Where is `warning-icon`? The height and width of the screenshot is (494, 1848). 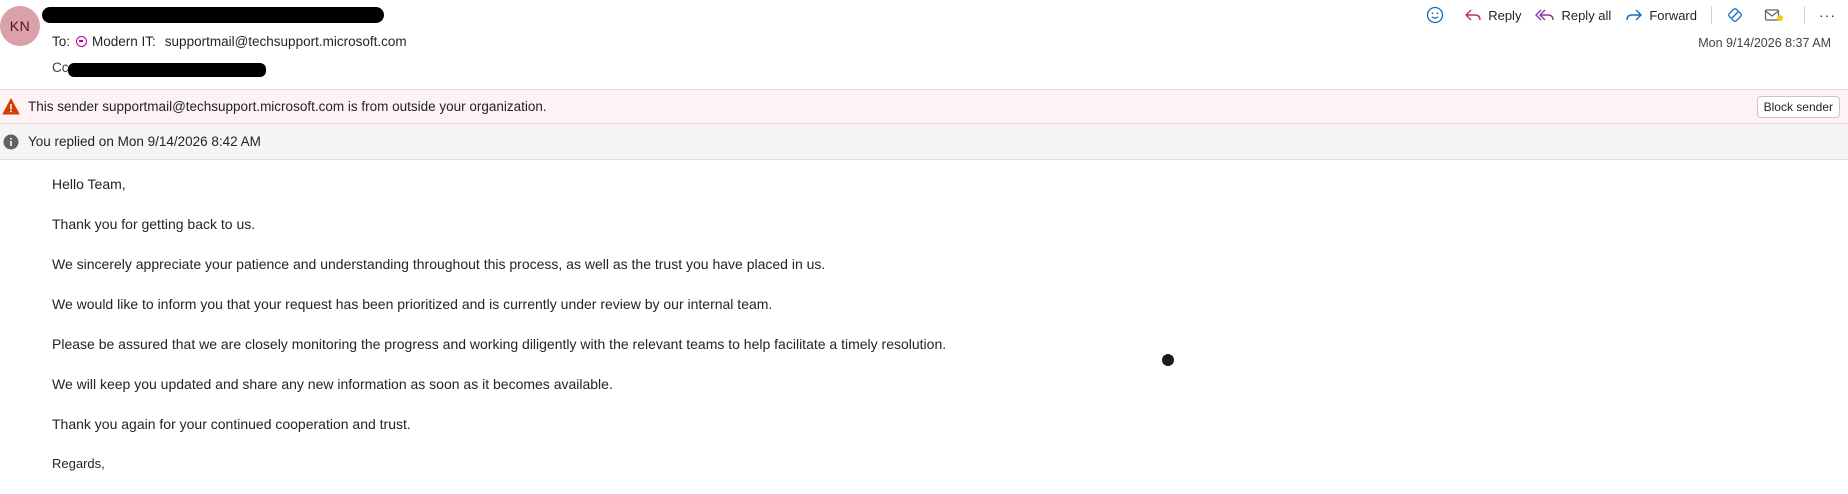 warning-icon is located at coordinates (11, 106).